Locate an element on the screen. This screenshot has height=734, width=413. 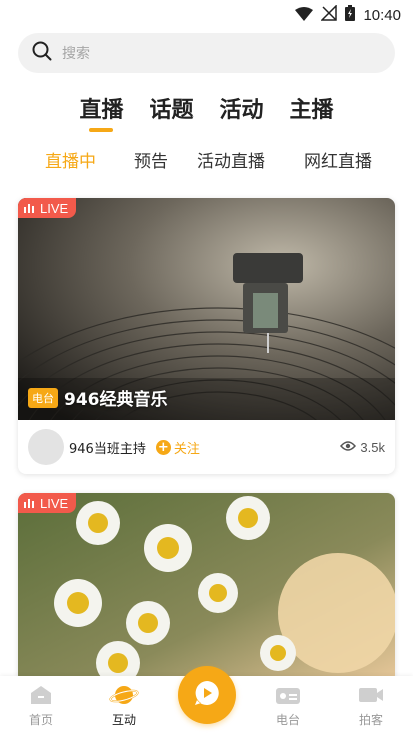
card-caption: 电台 946经典音乐 is located at coordinates (98, 397).